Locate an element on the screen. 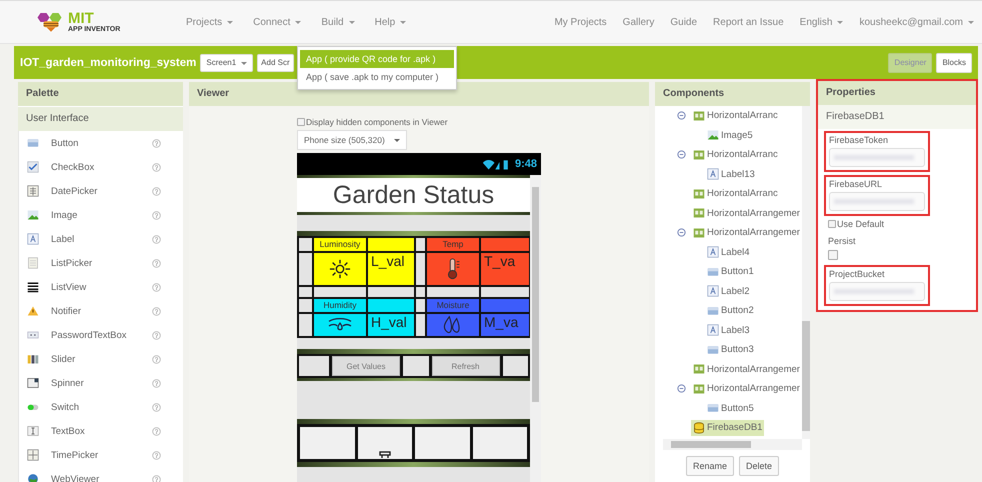 This screenshot has height=482, width=982. nav-menu: Projects is located at coordinates (210, 22).